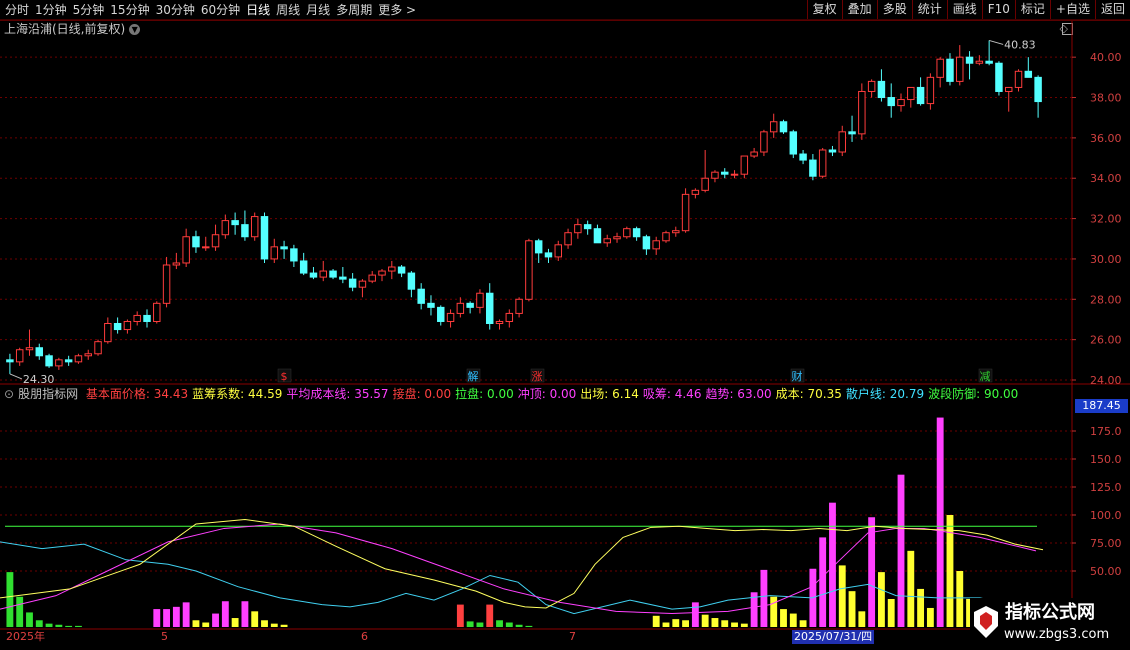 This screenshot has width=1130, height=650. What do you see at coordinates (48, 394) in the screenshot?
I see `indicator-name: 股朋指标网` at bounding box center [48, 394].